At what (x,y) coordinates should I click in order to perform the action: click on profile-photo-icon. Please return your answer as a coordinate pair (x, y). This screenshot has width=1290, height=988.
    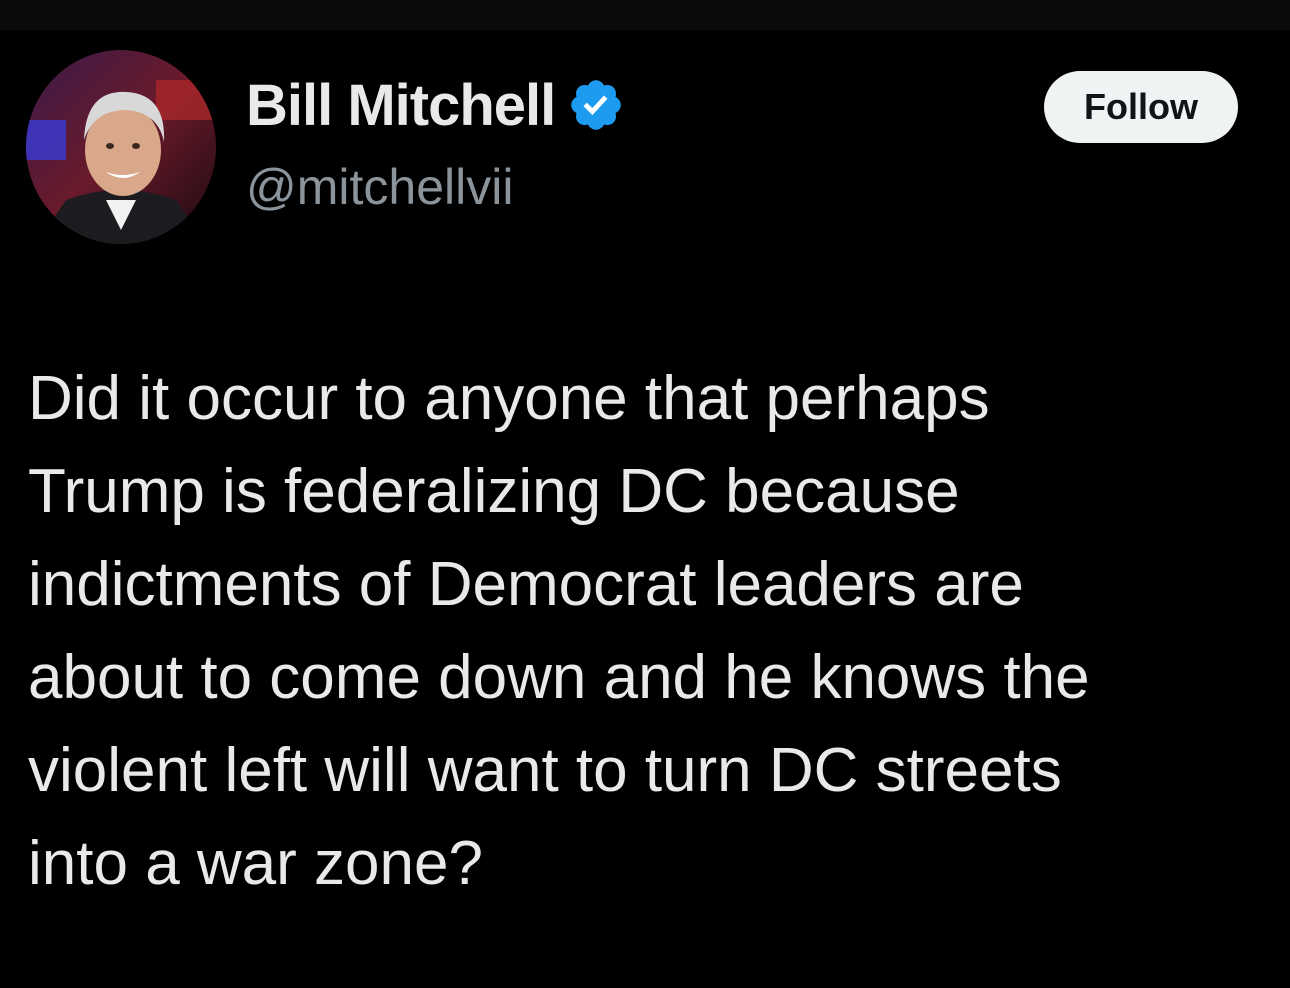
    Looking at the image, I should click on (121, 147).